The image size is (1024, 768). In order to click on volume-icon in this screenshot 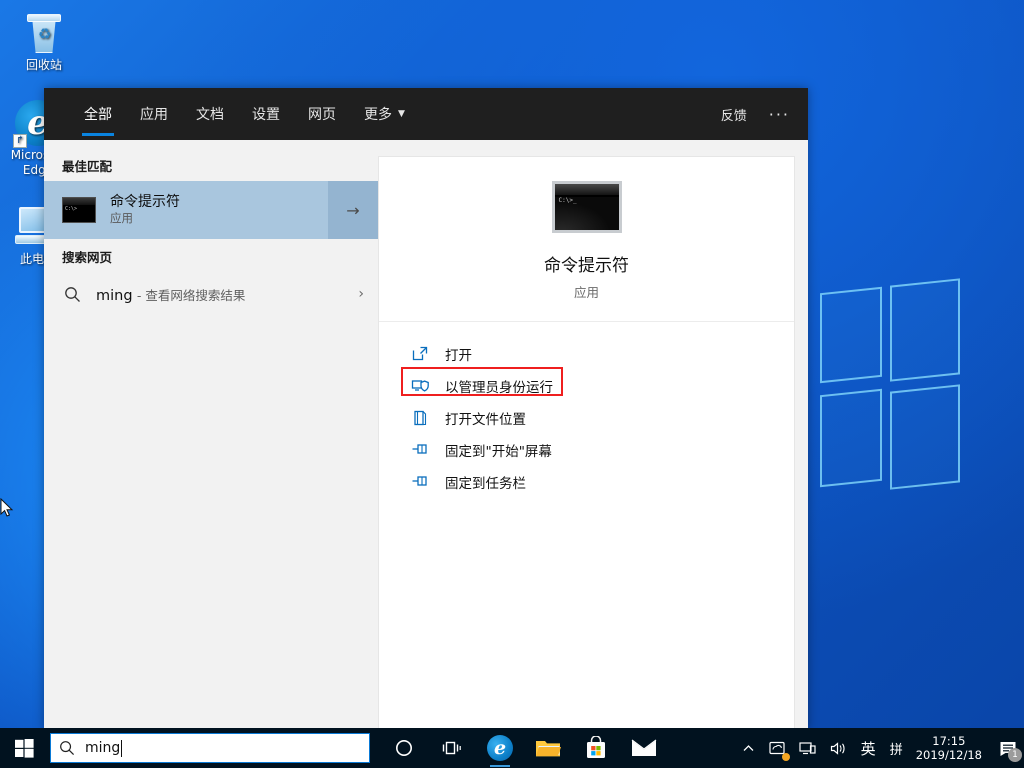, I will do `click(838, 748)`.